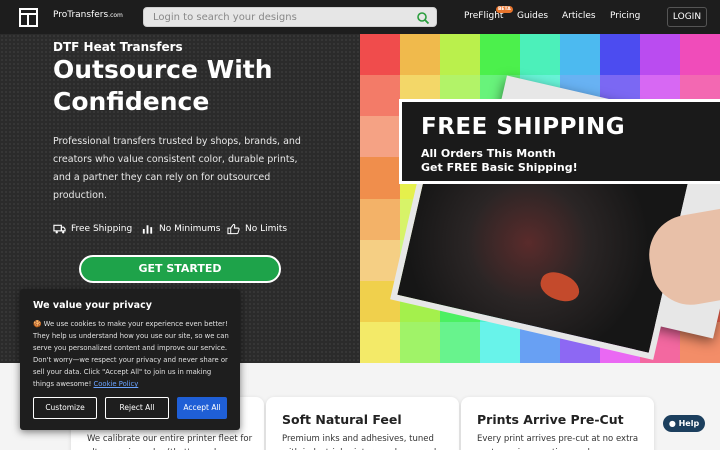 The image size is (720, 450). I want to click on feature-no-limits: No Limits, so click(257, 229).